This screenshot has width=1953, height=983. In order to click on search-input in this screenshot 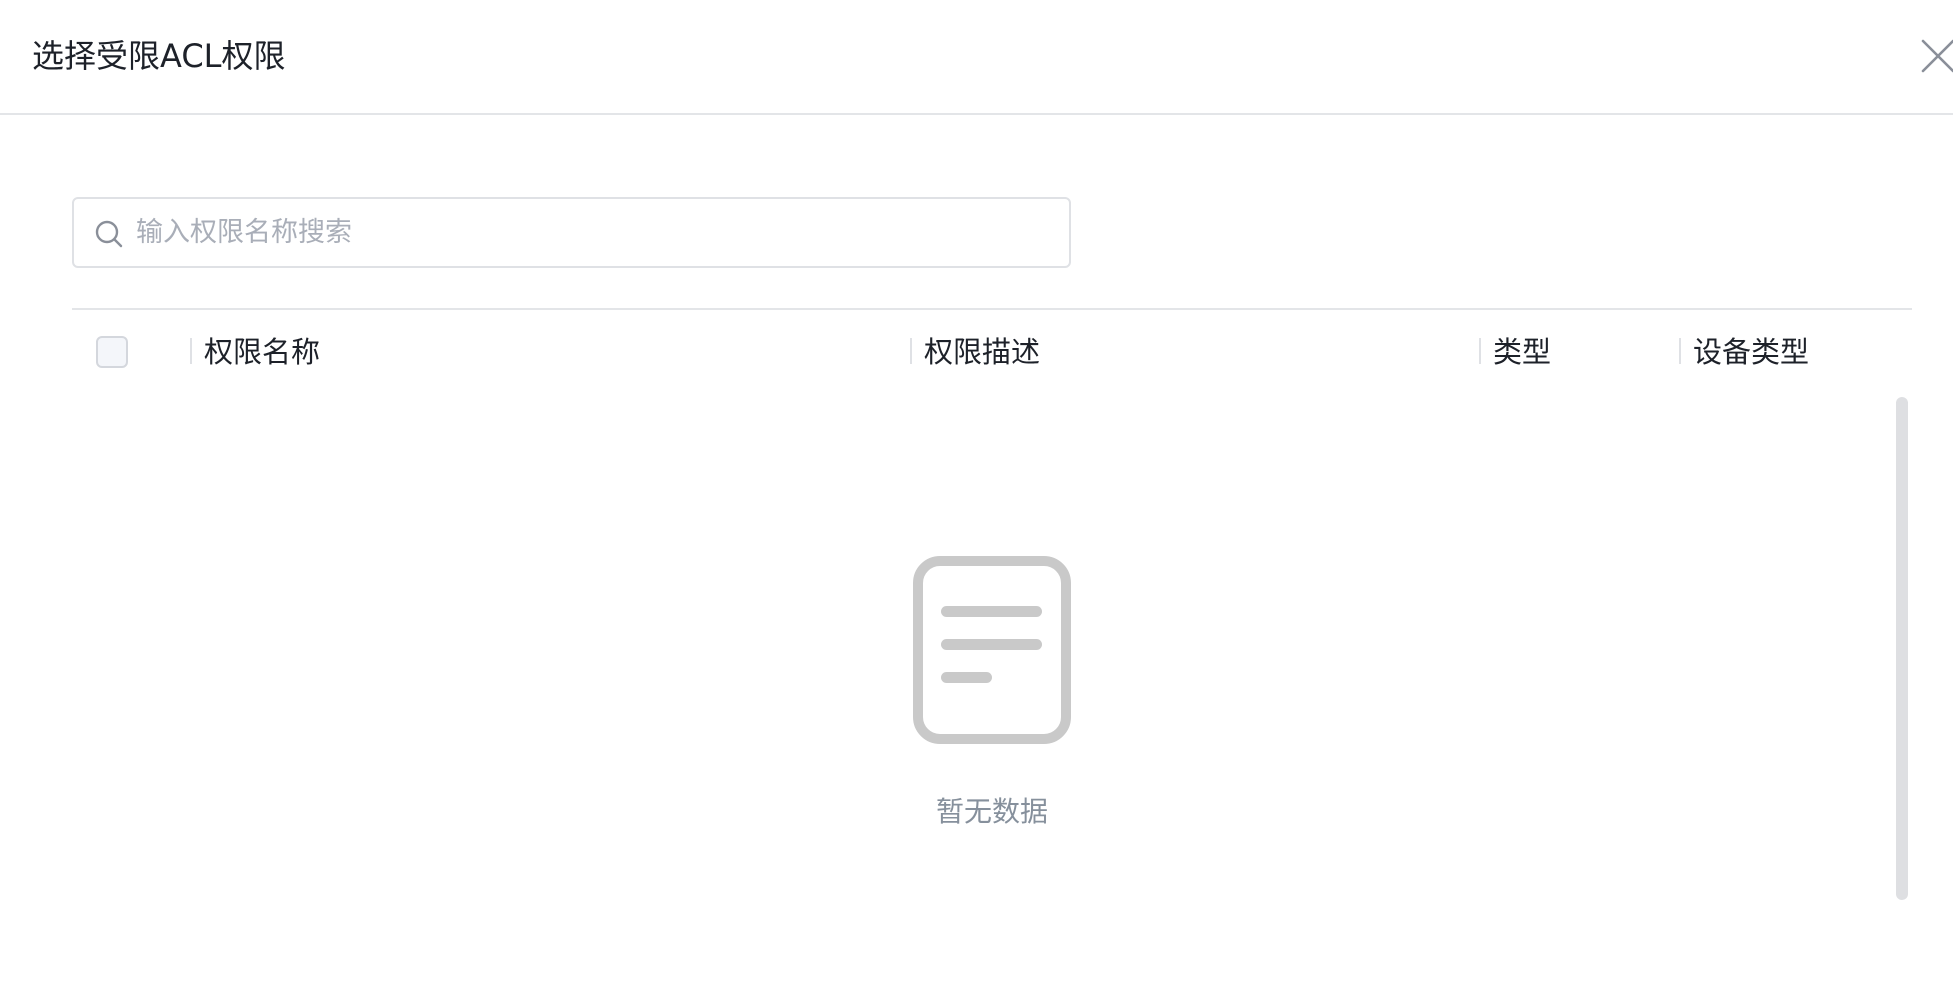, I will do `click(586, 232)`.